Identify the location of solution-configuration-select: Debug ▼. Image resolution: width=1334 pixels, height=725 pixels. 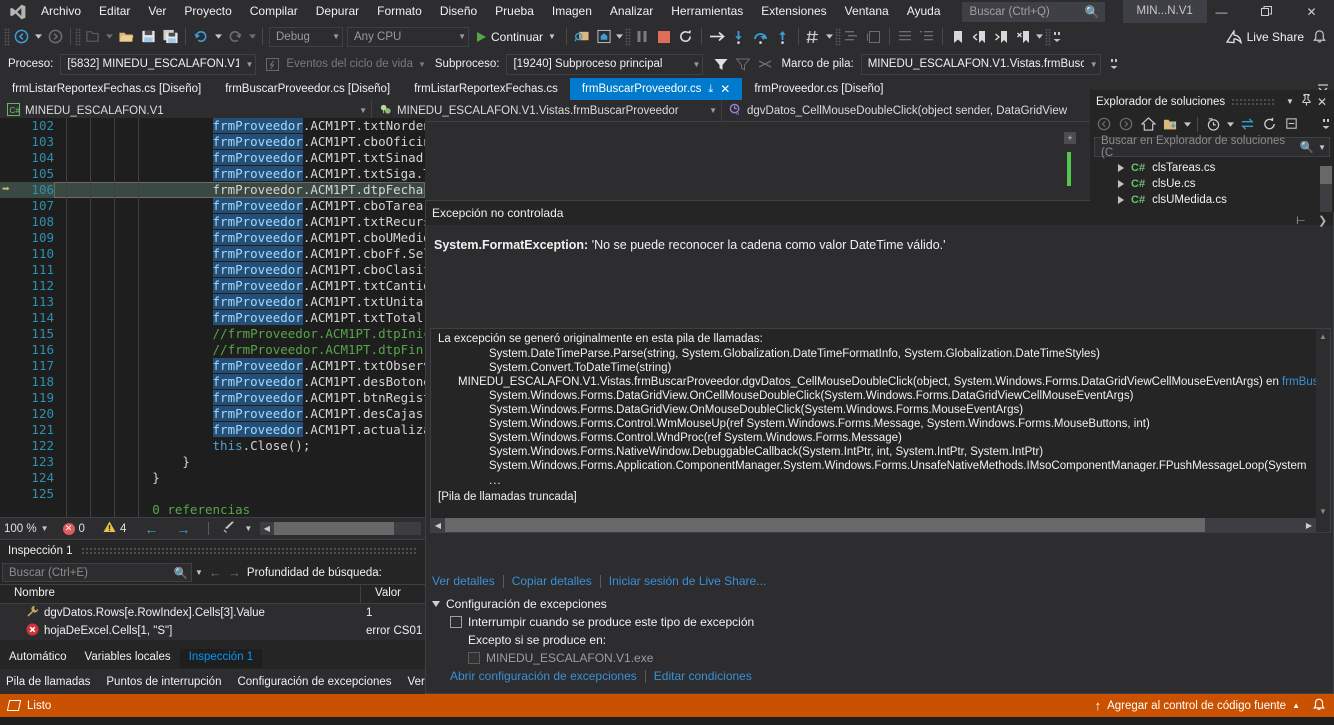
(306, 36).